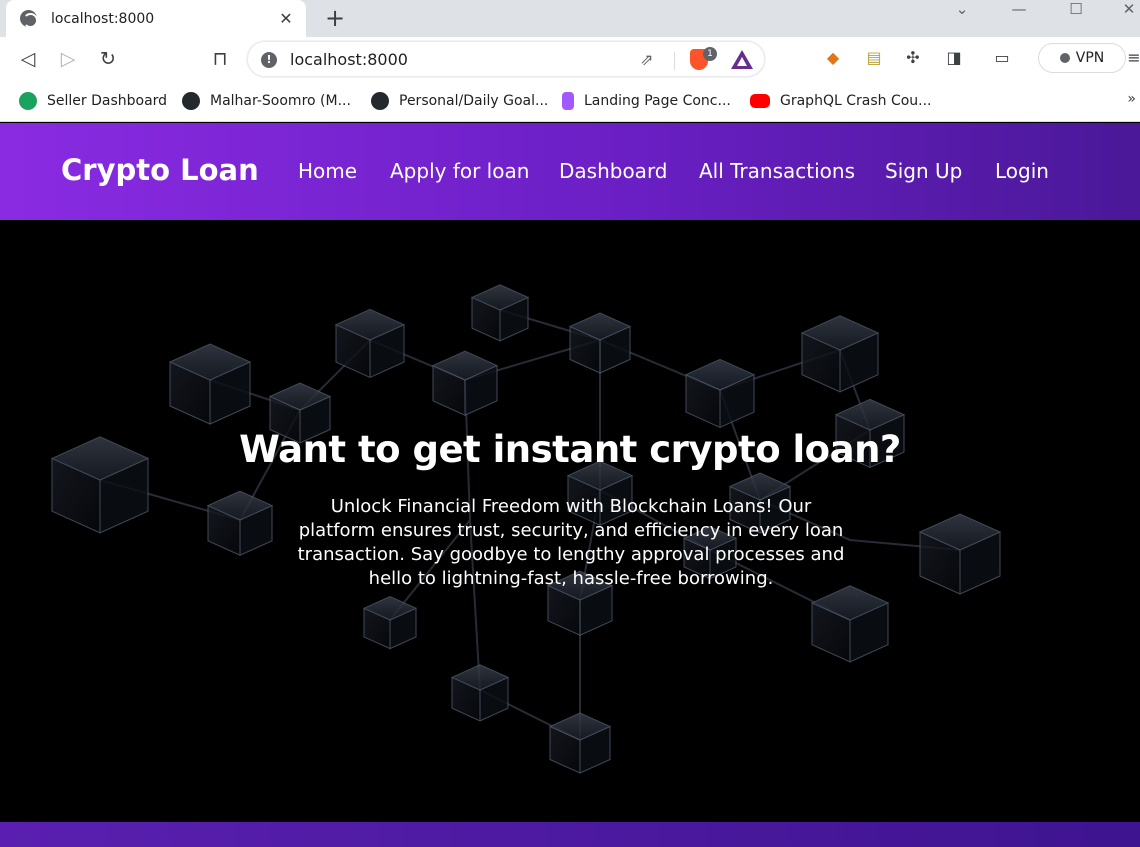 The image size is (1140, 847). Describe the element at coordinates (103, 18) in the screenshot. I see `tab-title: localhost:8000` at that location.